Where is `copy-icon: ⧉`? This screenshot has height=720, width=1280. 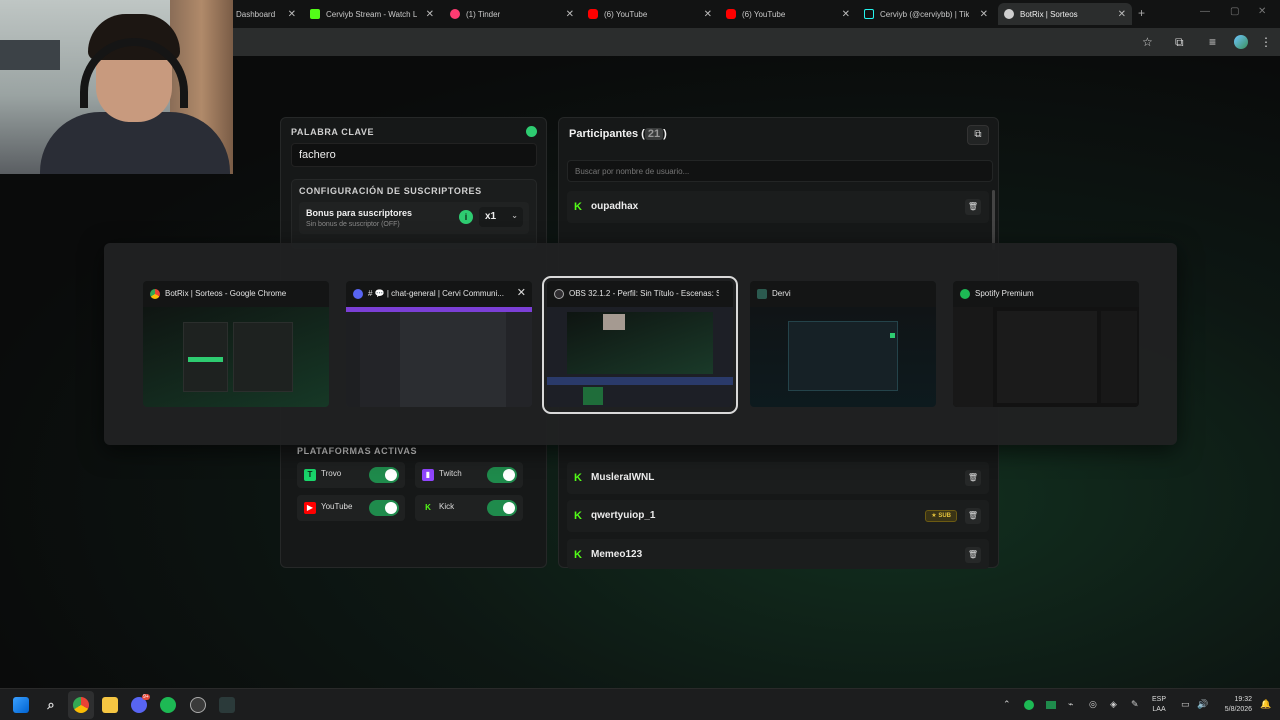 copy-icon: ⧉ is located at coordinates (978, 135).